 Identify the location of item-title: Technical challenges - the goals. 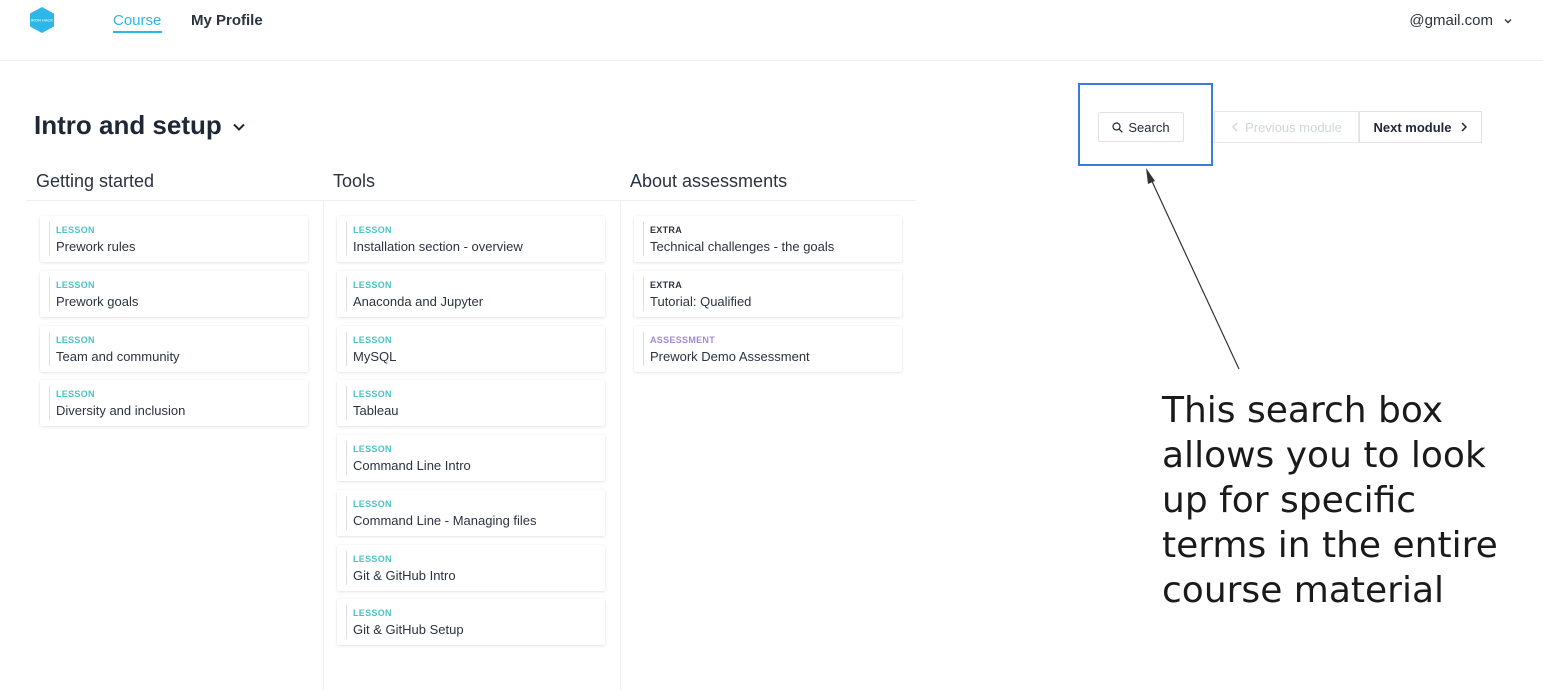
(742, 246).